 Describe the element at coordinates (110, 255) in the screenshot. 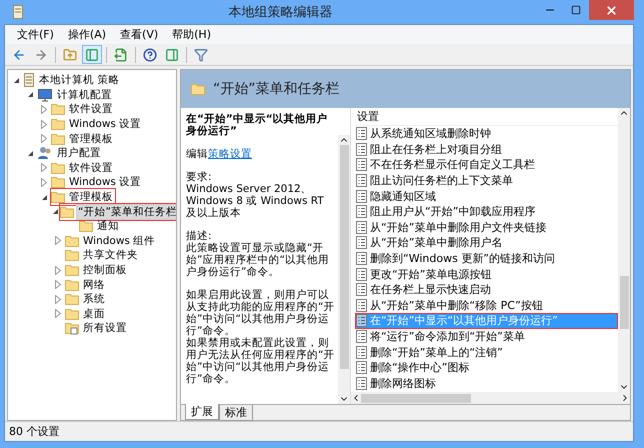

I see `tree-item: 共享文件夹` at that location.